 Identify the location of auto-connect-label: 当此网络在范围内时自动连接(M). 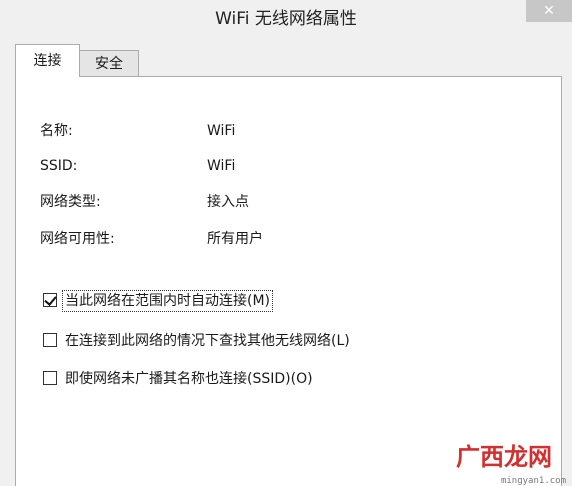
(167, 301).